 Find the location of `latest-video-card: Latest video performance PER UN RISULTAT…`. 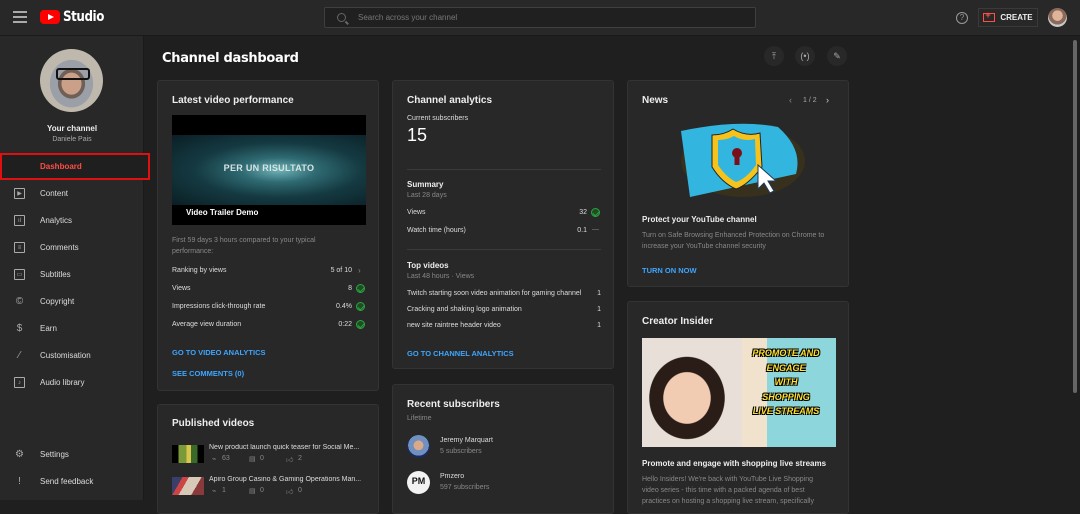

latest-video-card: Latest video performance PER UN RISULTAT… is located at coordinates (268, 235).